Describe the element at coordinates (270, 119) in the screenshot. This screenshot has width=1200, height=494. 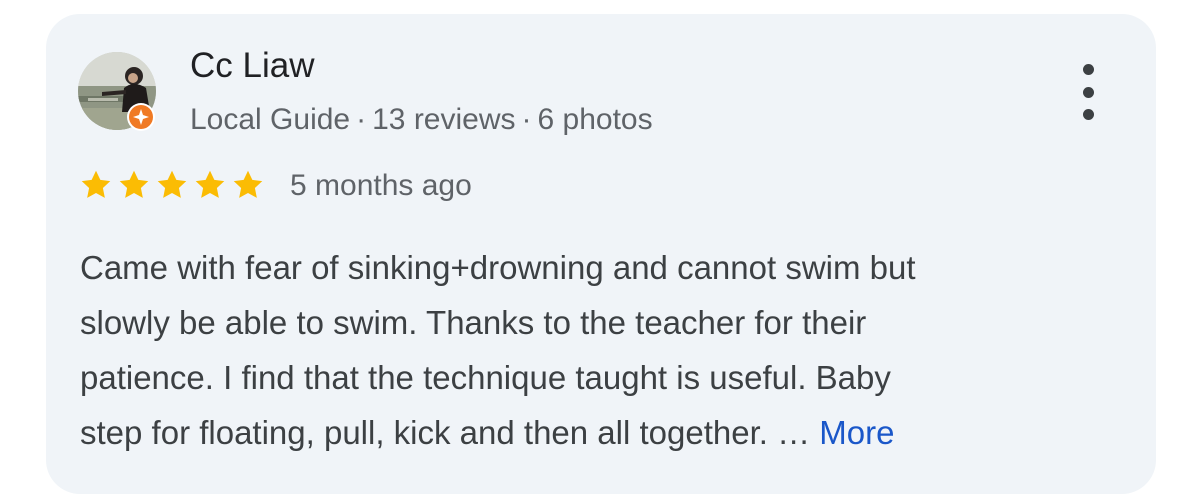
I see `local-guide-label: Local Guide` at that location.